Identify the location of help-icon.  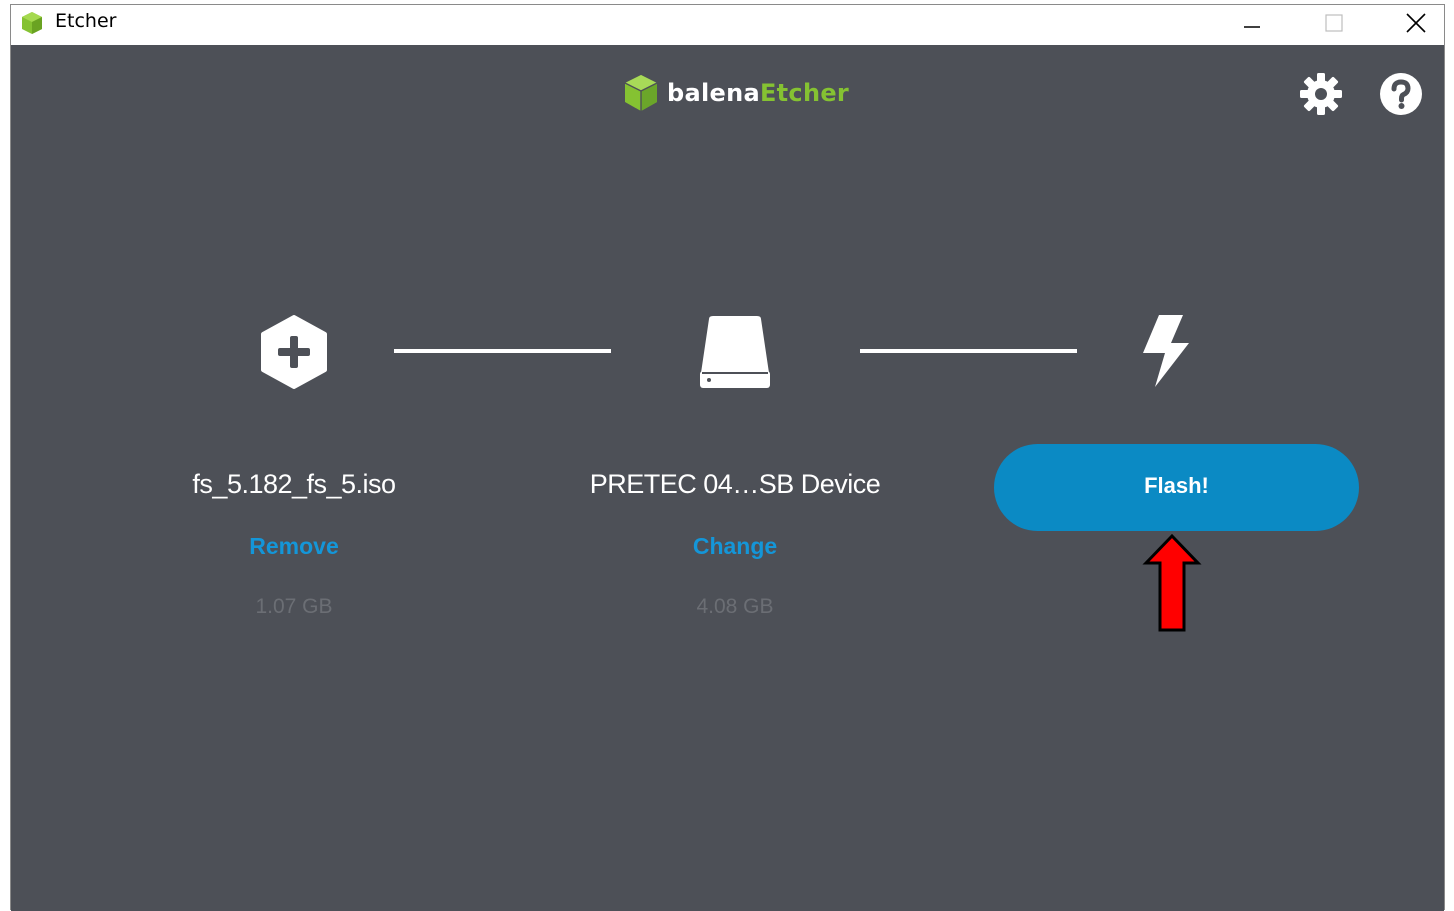
(1401, 94).